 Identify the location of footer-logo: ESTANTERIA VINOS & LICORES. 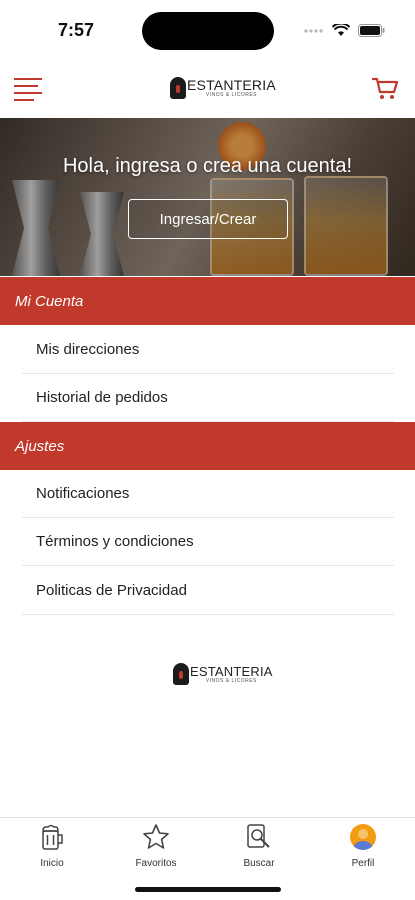
(223, 674).